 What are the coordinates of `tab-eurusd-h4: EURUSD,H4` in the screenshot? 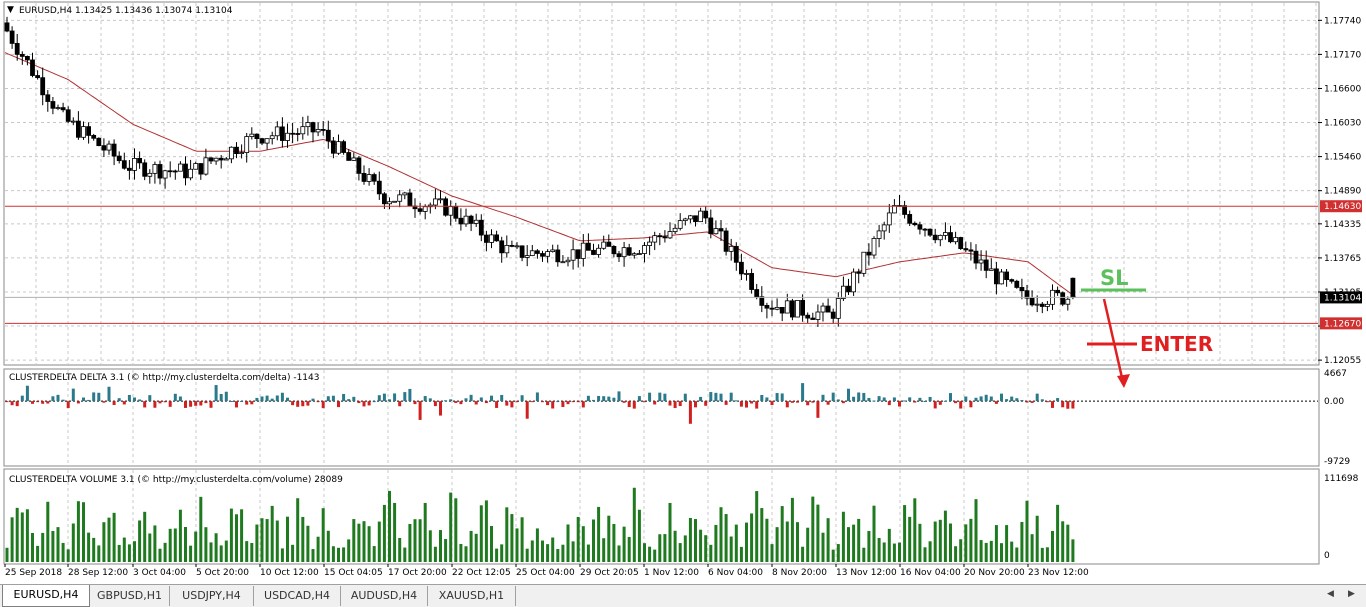 It's located at (46, 596).